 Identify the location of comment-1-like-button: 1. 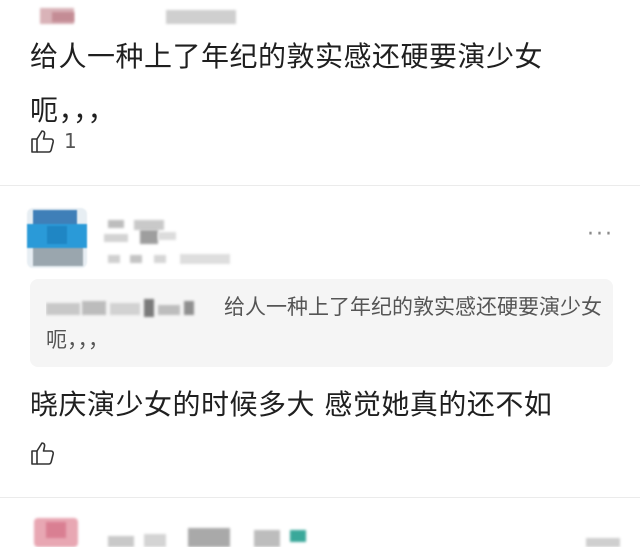
(53, 141).